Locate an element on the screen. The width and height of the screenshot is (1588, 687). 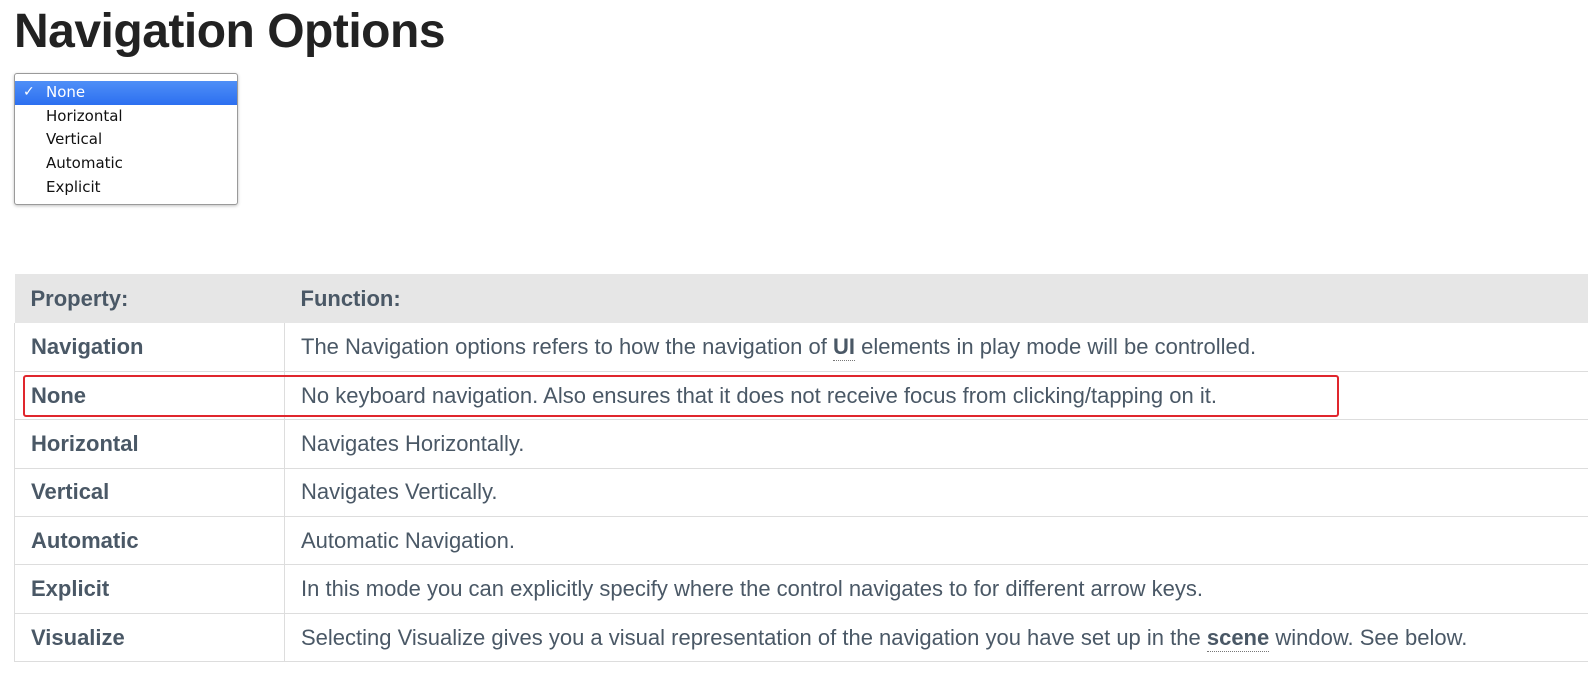
function-cell: Automatic Navigation. is located at coordinates (936, 540).